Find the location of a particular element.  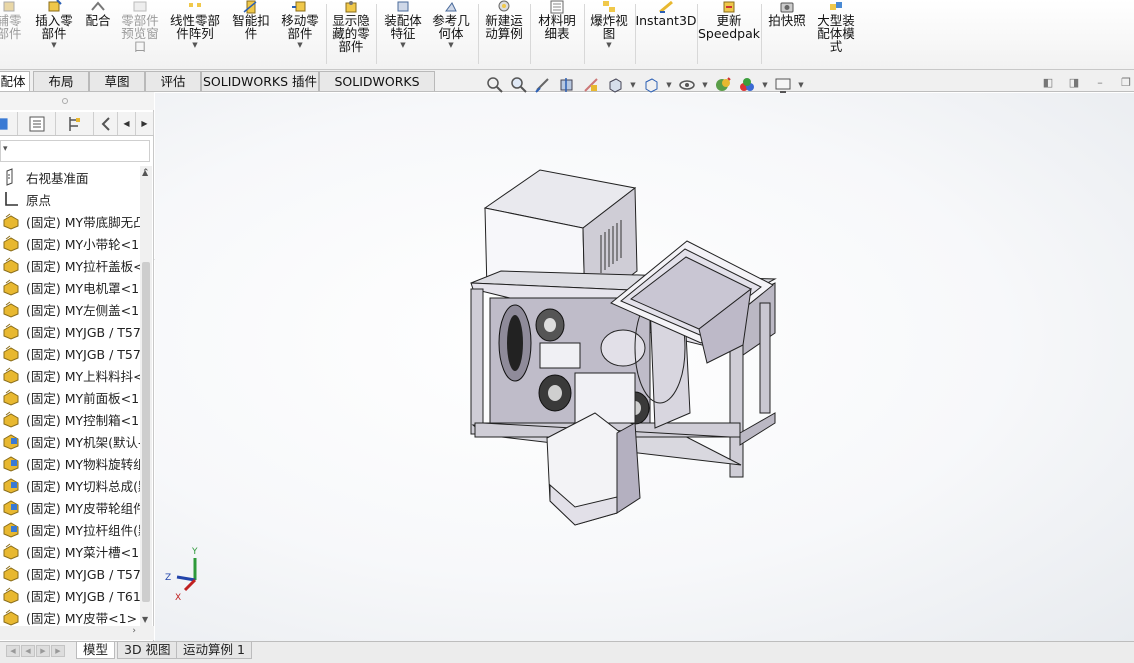

tree-item: (固定) MY前面板<1> is located at coordinates (70, 397).